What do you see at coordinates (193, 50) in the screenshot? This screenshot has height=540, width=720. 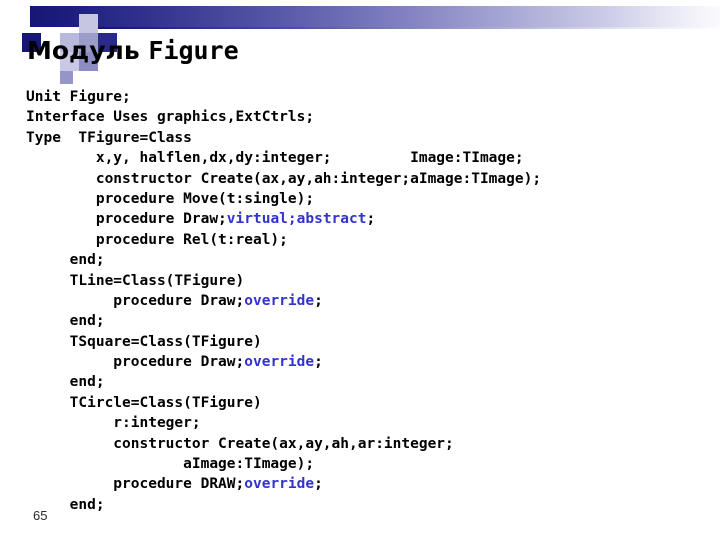 I see `page-title-mono: Figure` at bounding box center [193, 50].